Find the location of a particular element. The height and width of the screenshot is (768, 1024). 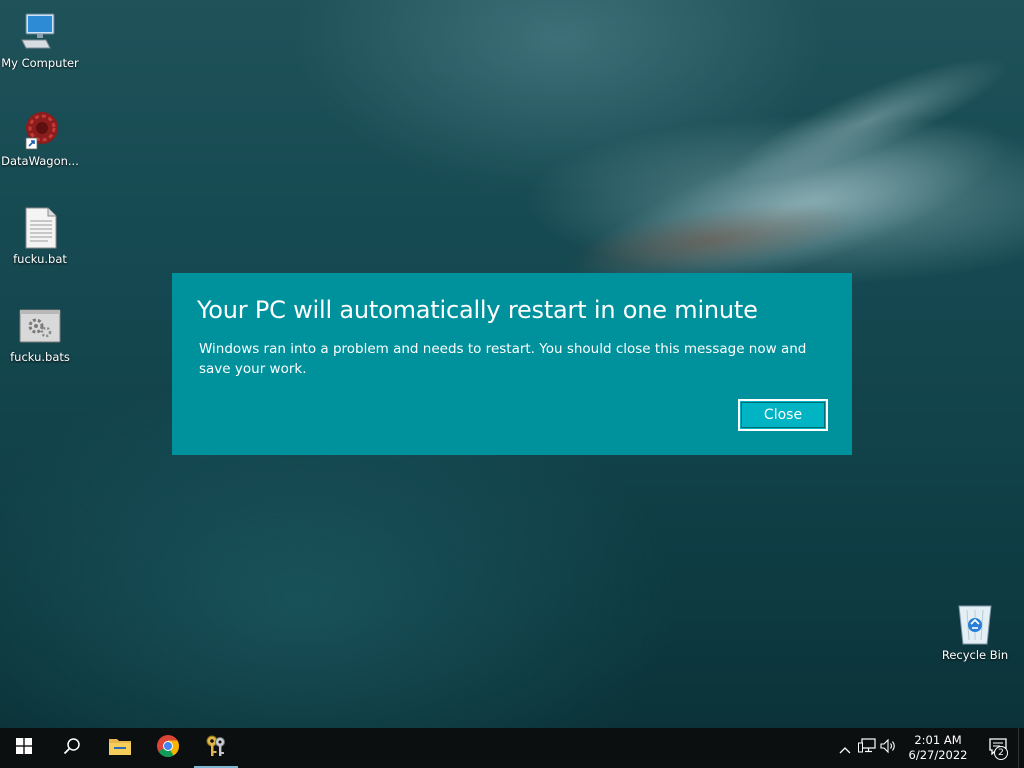

desktop-icon-fucku-bat: fucku.bat is located at coordinates (40, 236).